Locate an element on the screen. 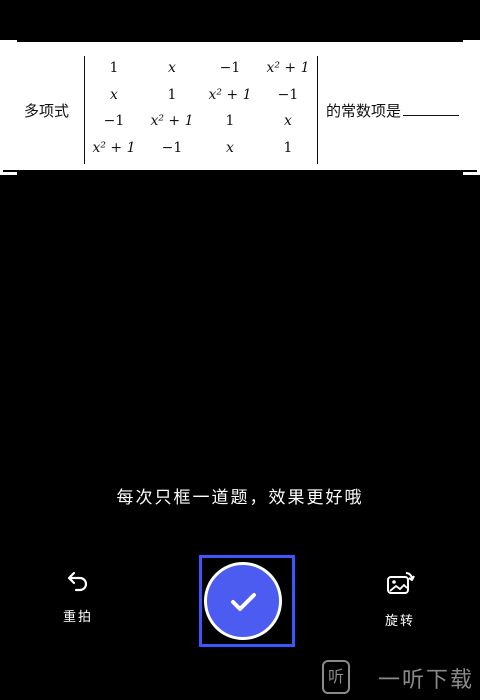  question-suffix-text: 的常数项是 is located at coordinates (364, 111).